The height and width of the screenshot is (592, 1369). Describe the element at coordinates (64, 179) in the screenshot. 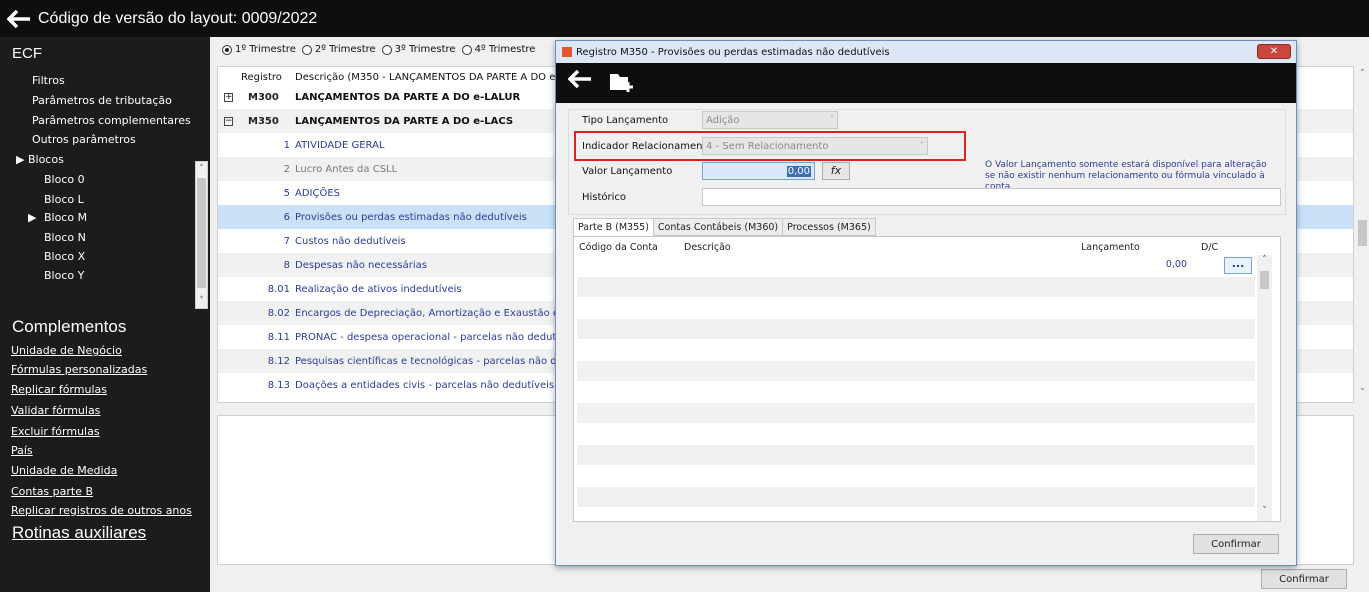

I see `sidebar-item-bloco-0: Bloco 0` at that location.